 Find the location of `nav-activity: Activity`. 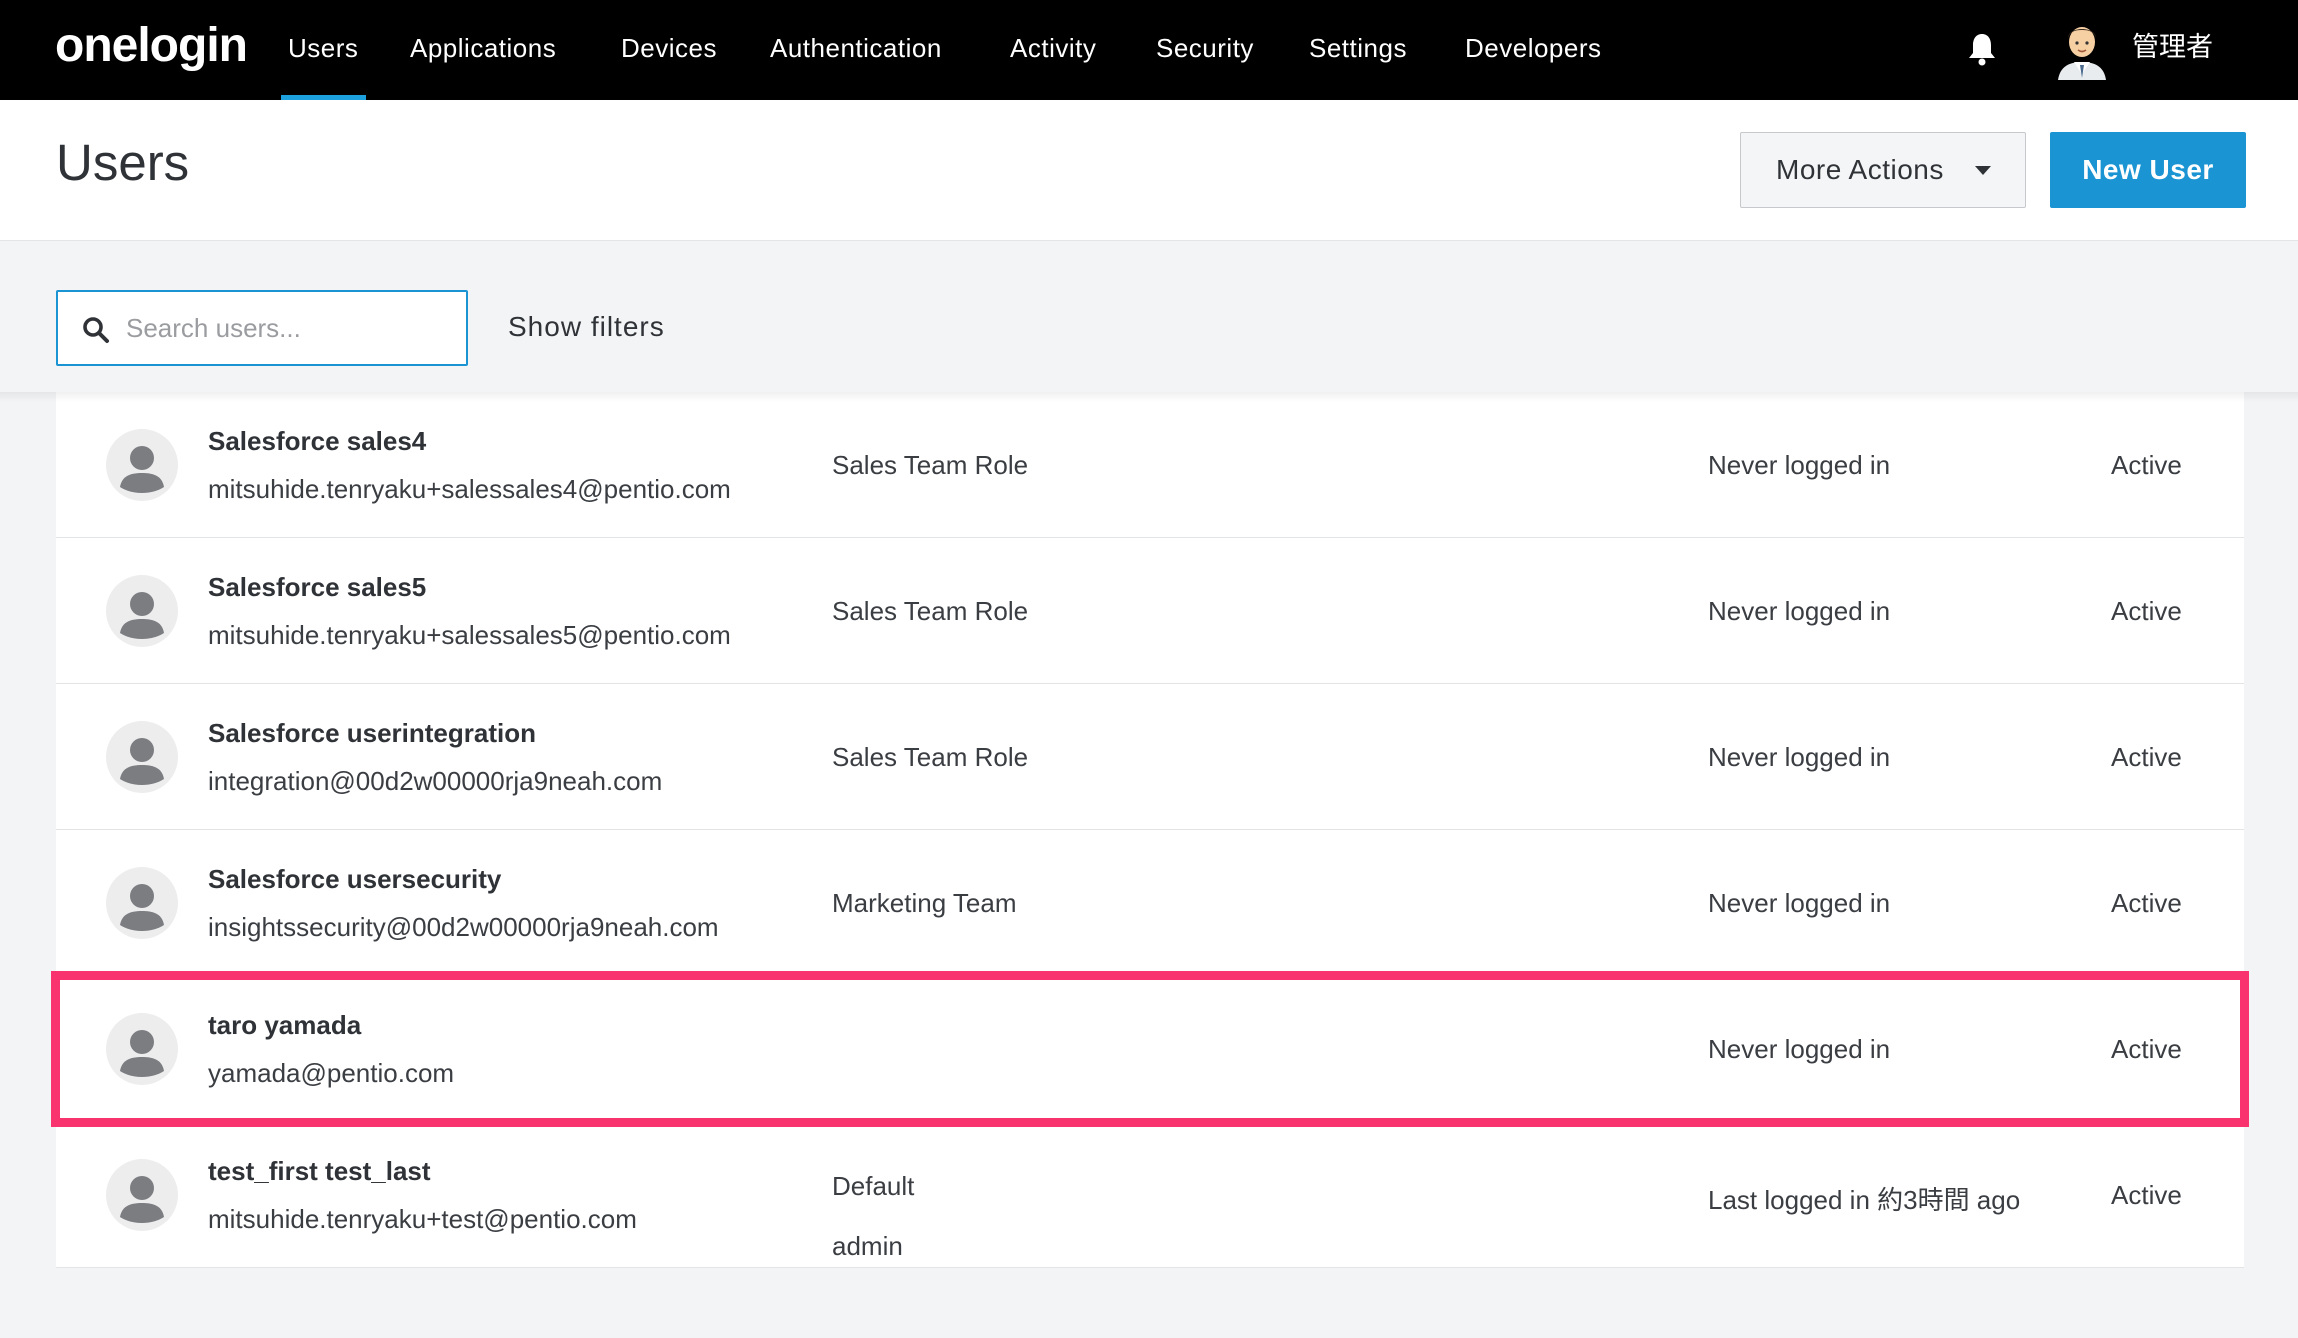

nav-activity: Activity is located at coordinates (1053, 50).